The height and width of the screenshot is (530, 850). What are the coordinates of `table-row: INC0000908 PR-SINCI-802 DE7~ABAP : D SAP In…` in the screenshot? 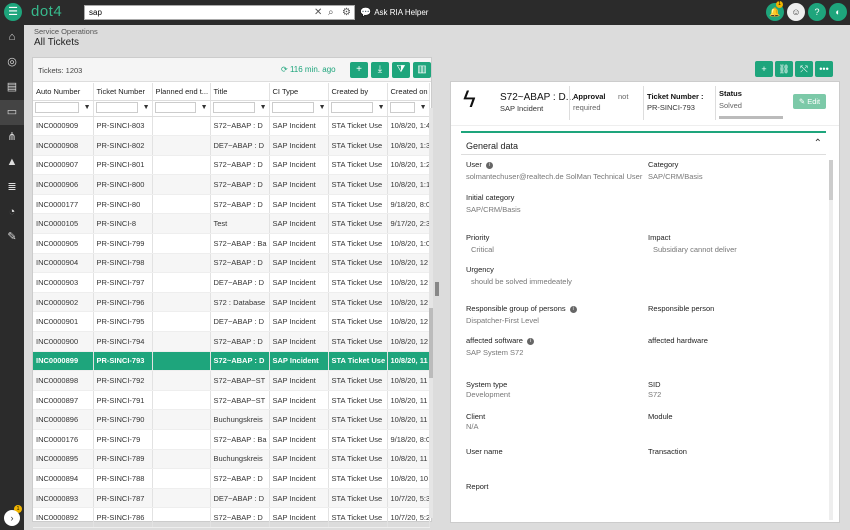 It's located at (231, 145).